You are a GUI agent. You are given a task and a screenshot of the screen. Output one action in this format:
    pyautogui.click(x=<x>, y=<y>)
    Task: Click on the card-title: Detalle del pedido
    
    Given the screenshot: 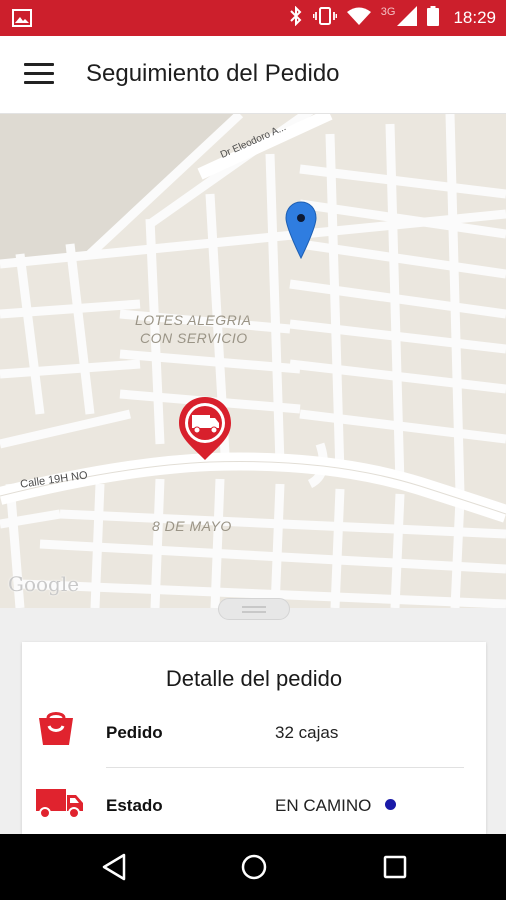 What is the action you would take?
    pyautogui.click(x=254, y=678)
    